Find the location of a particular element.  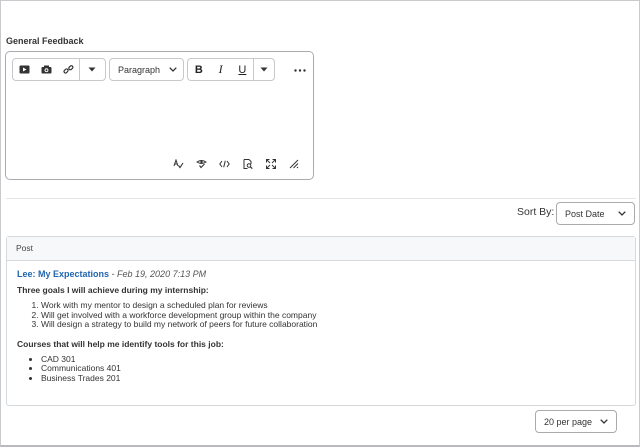

spellcheck-button is located at coordinates (178, 164).